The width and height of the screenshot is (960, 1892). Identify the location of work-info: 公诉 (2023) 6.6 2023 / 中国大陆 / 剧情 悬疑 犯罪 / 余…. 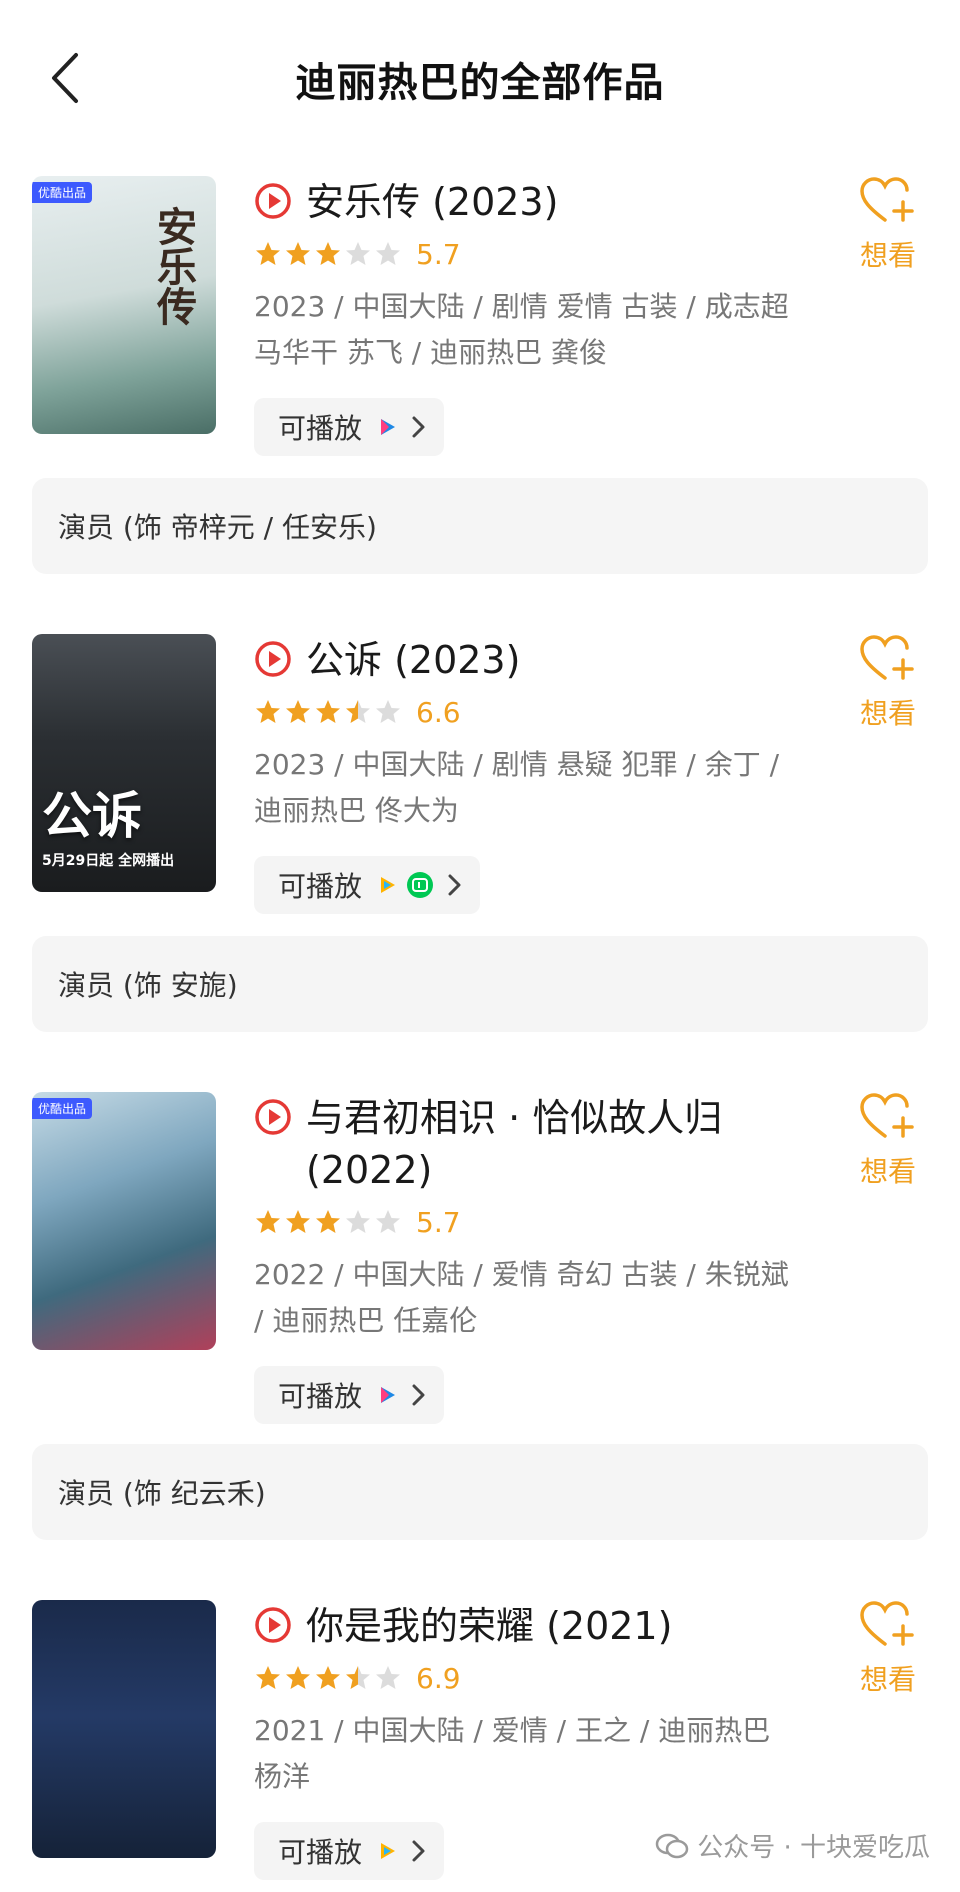
(534, 774).